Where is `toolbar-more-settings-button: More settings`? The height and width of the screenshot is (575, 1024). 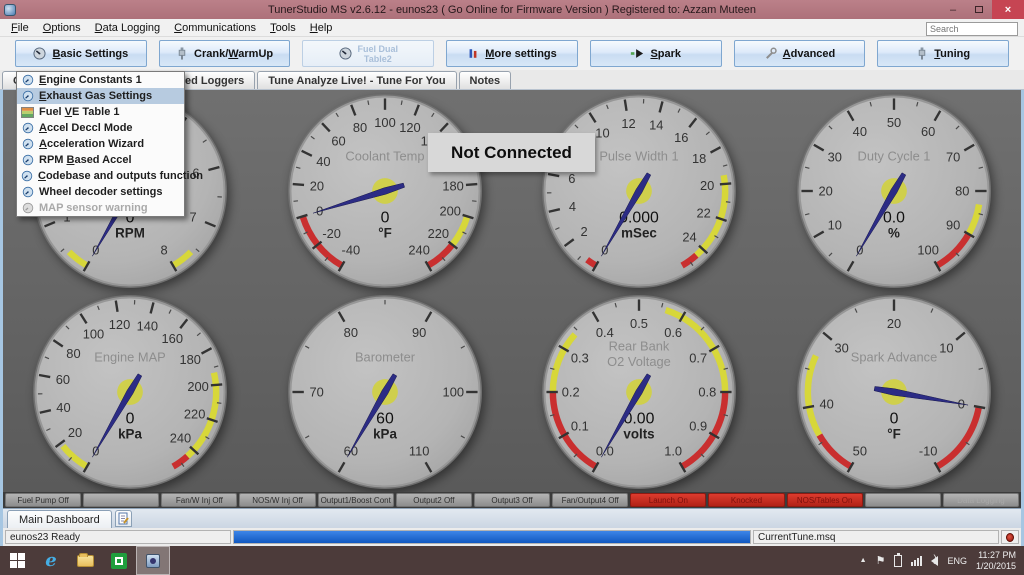 toolbar-more-settings-button: More settings is located at coordinates (512, 53).